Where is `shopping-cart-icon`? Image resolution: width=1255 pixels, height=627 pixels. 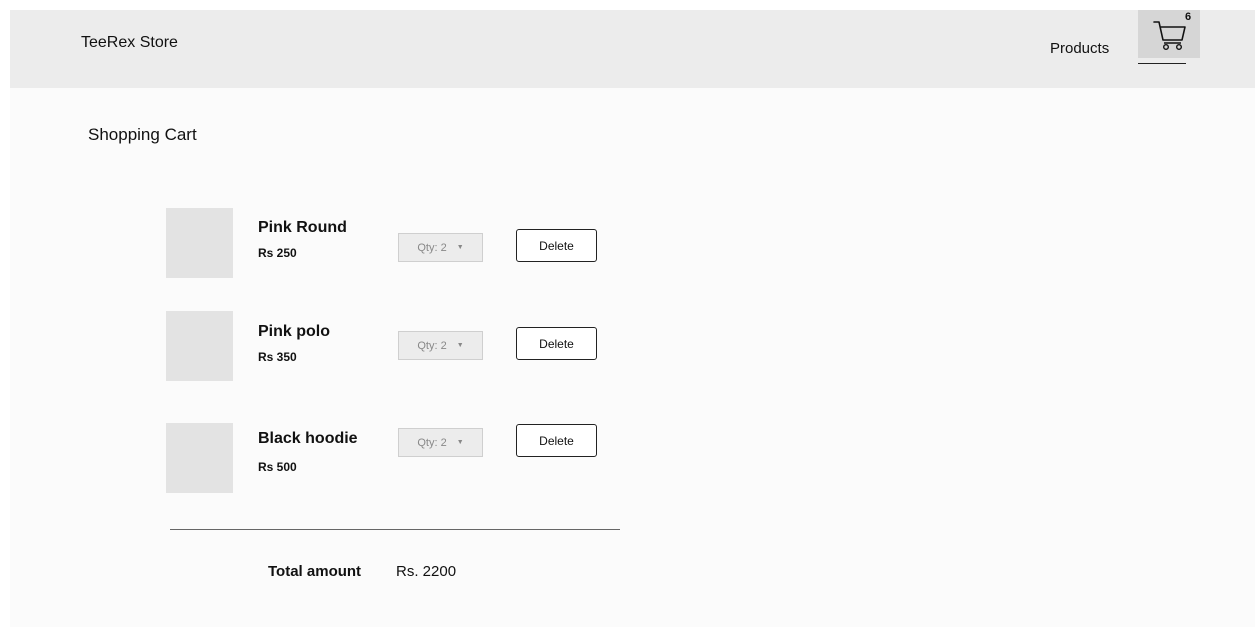 shopping-cart-icon is located at coordinates (1169, 36).